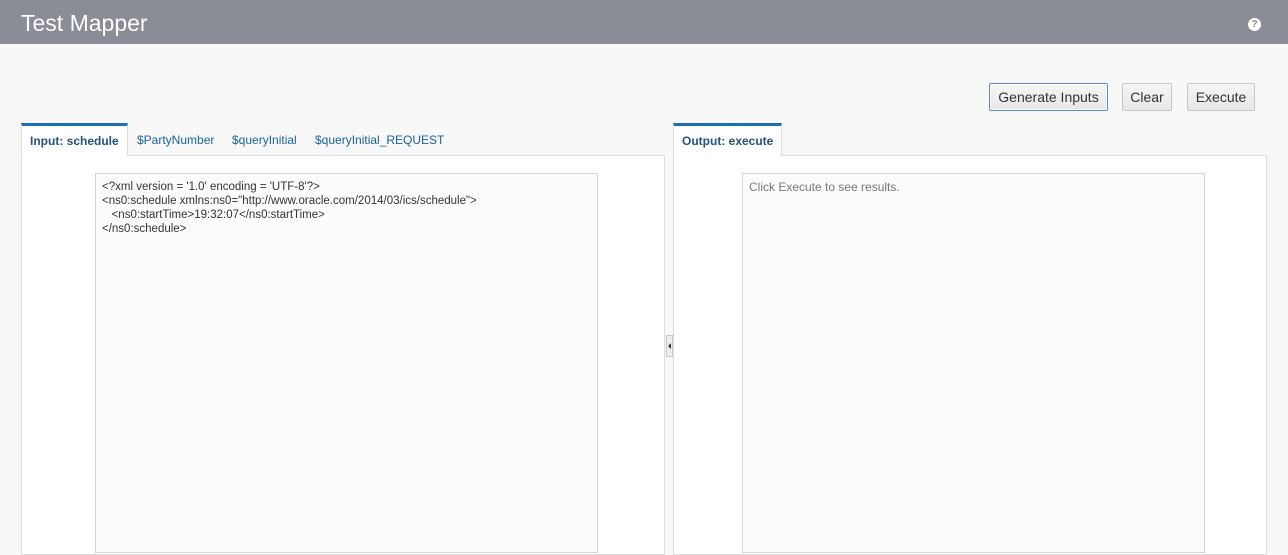 The height and width of the screenshot is (555, 1288). I want to click on panel-splitter, so click(669, 346).